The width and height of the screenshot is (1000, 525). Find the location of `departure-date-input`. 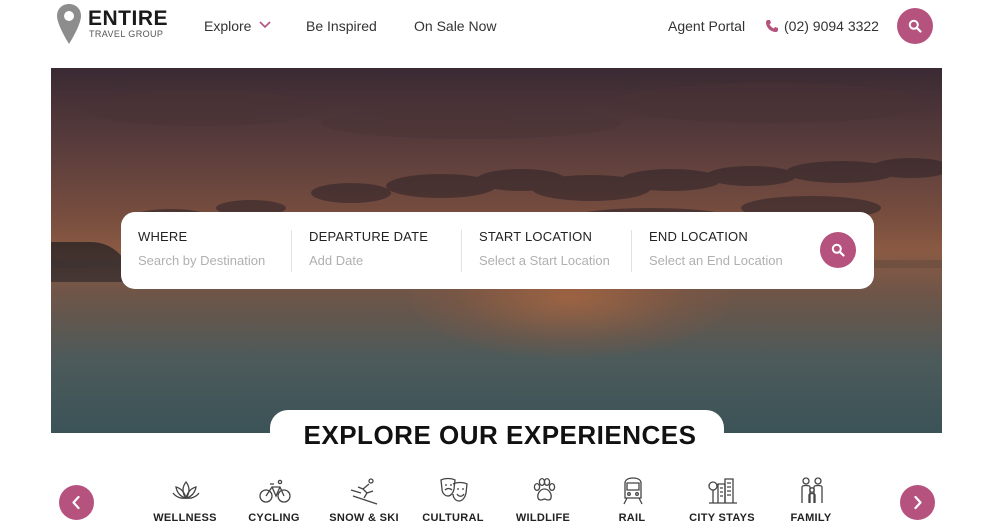

departure-date-input is located at coordinates (384, 261).